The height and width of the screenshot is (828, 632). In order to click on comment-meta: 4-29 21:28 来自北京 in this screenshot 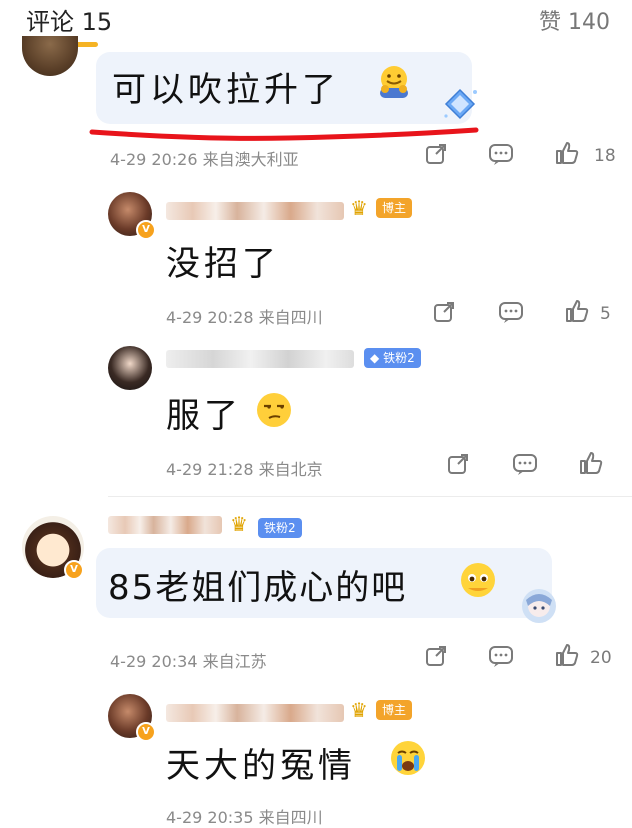, I will do `click(244, 469)`.